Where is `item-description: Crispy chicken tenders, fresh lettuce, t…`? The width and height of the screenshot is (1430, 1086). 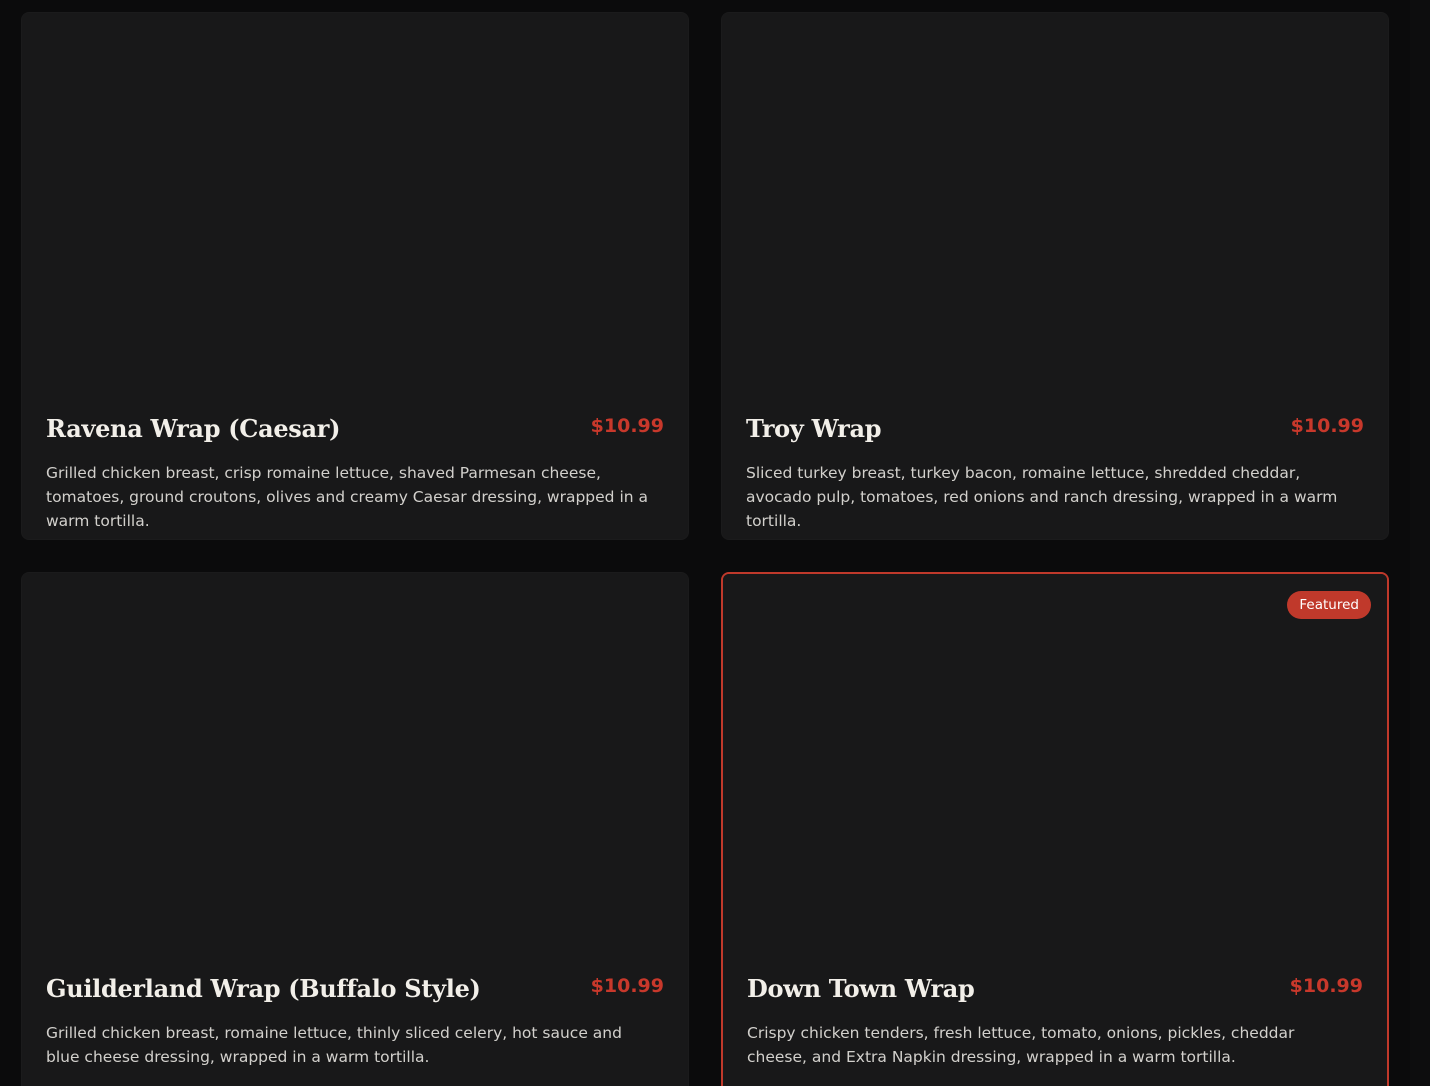 item-description: Crispy chicken tenders, fresh lettuce, t… is located at coordinates (1021, 1045).